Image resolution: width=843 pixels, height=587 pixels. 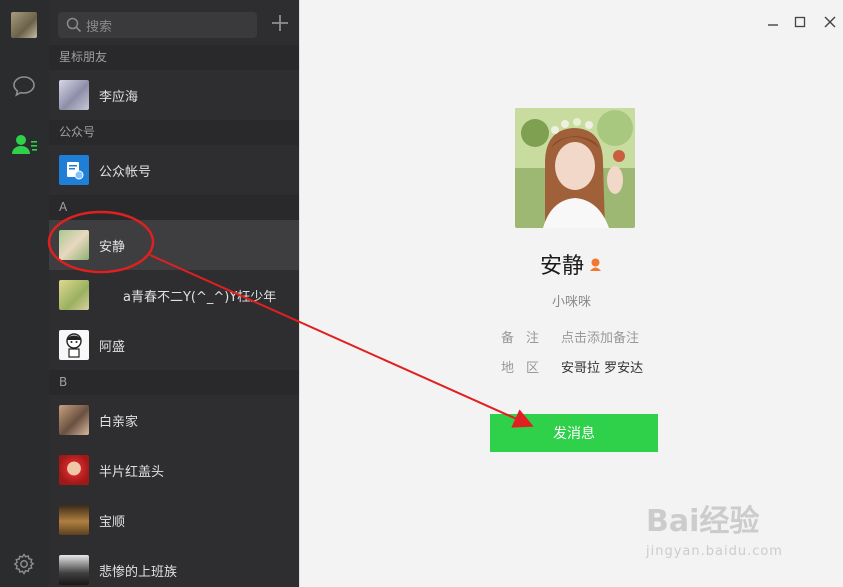 What do you see at coordinates (174, 382) in the screenshot?
I see `section-header-b: B` at bounding box center [174, 382].